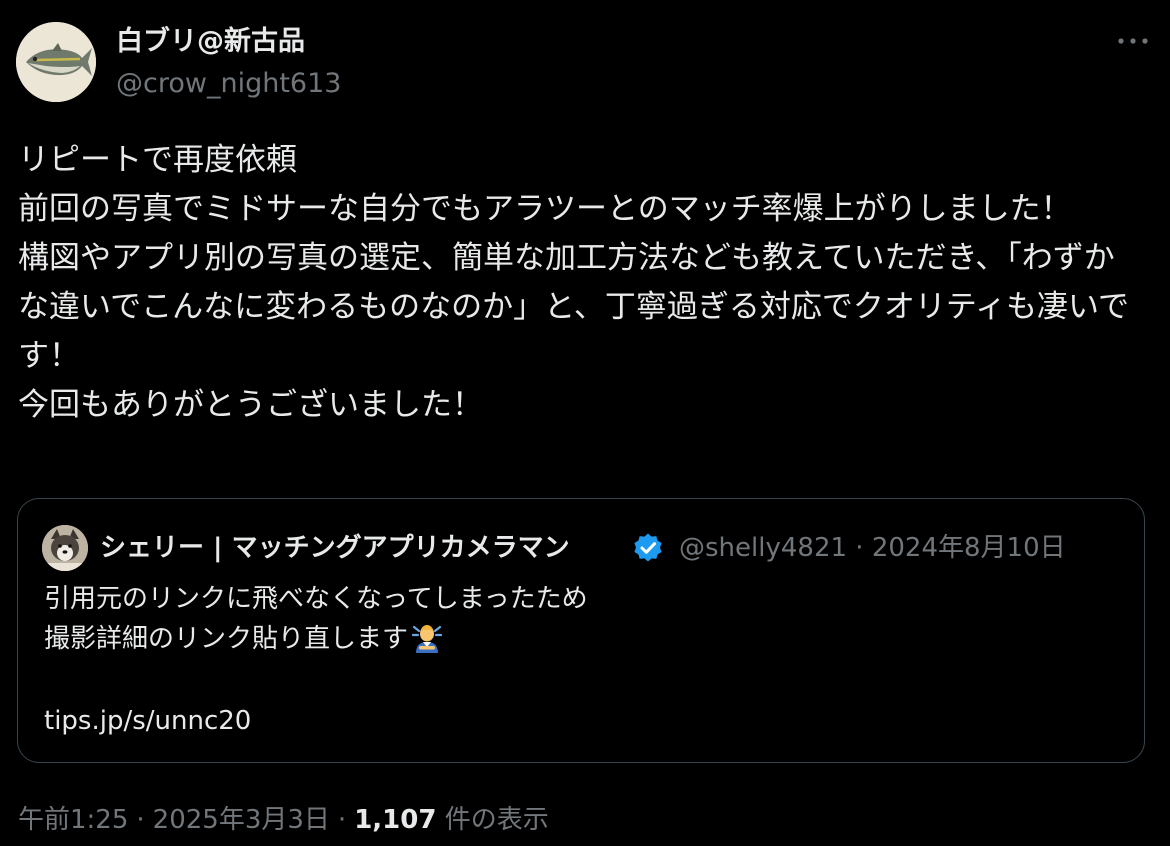 The height and width of the screenshot is (846, 1170). Describe the element at coordinates (73, 820) in the screenshot. I see `tweet-time: 午前1:25` at that location.